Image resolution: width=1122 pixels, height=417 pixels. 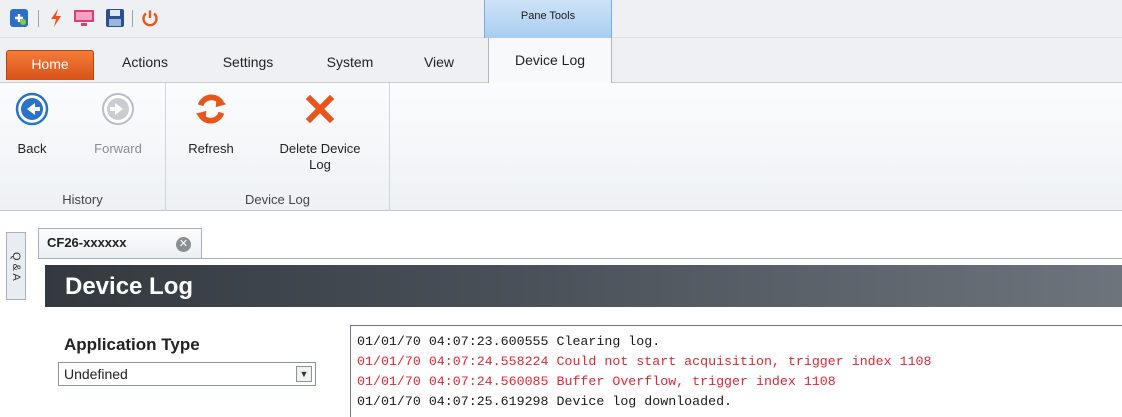 I want to click on forward-label: Forward, so click(x=118, y=148).